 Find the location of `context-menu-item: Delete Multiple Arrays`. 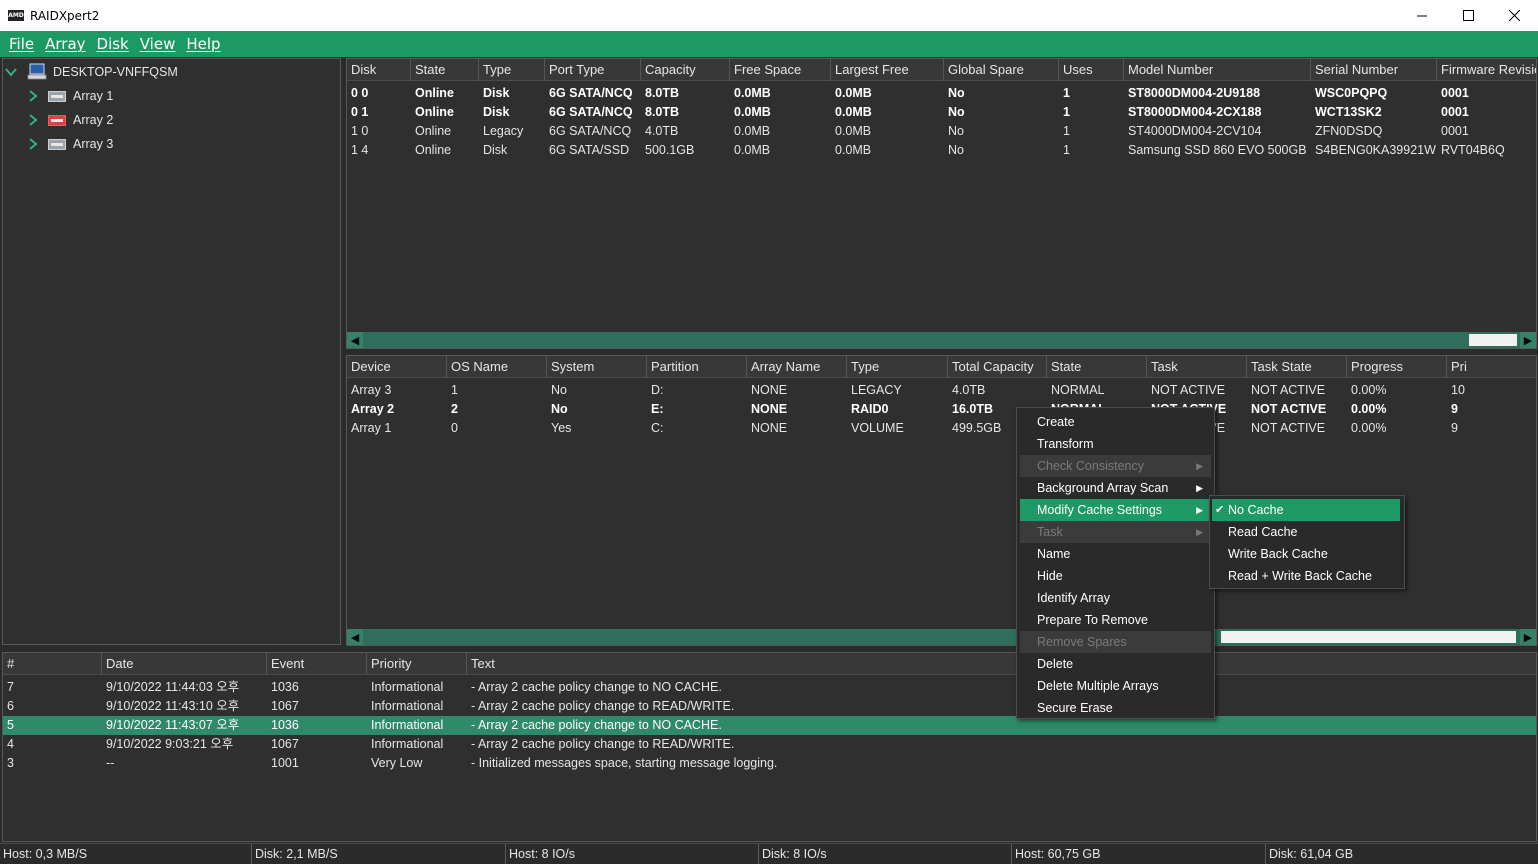

context-menu-item: Delete Multiple Arrays is located at coordinates (1115, 686).